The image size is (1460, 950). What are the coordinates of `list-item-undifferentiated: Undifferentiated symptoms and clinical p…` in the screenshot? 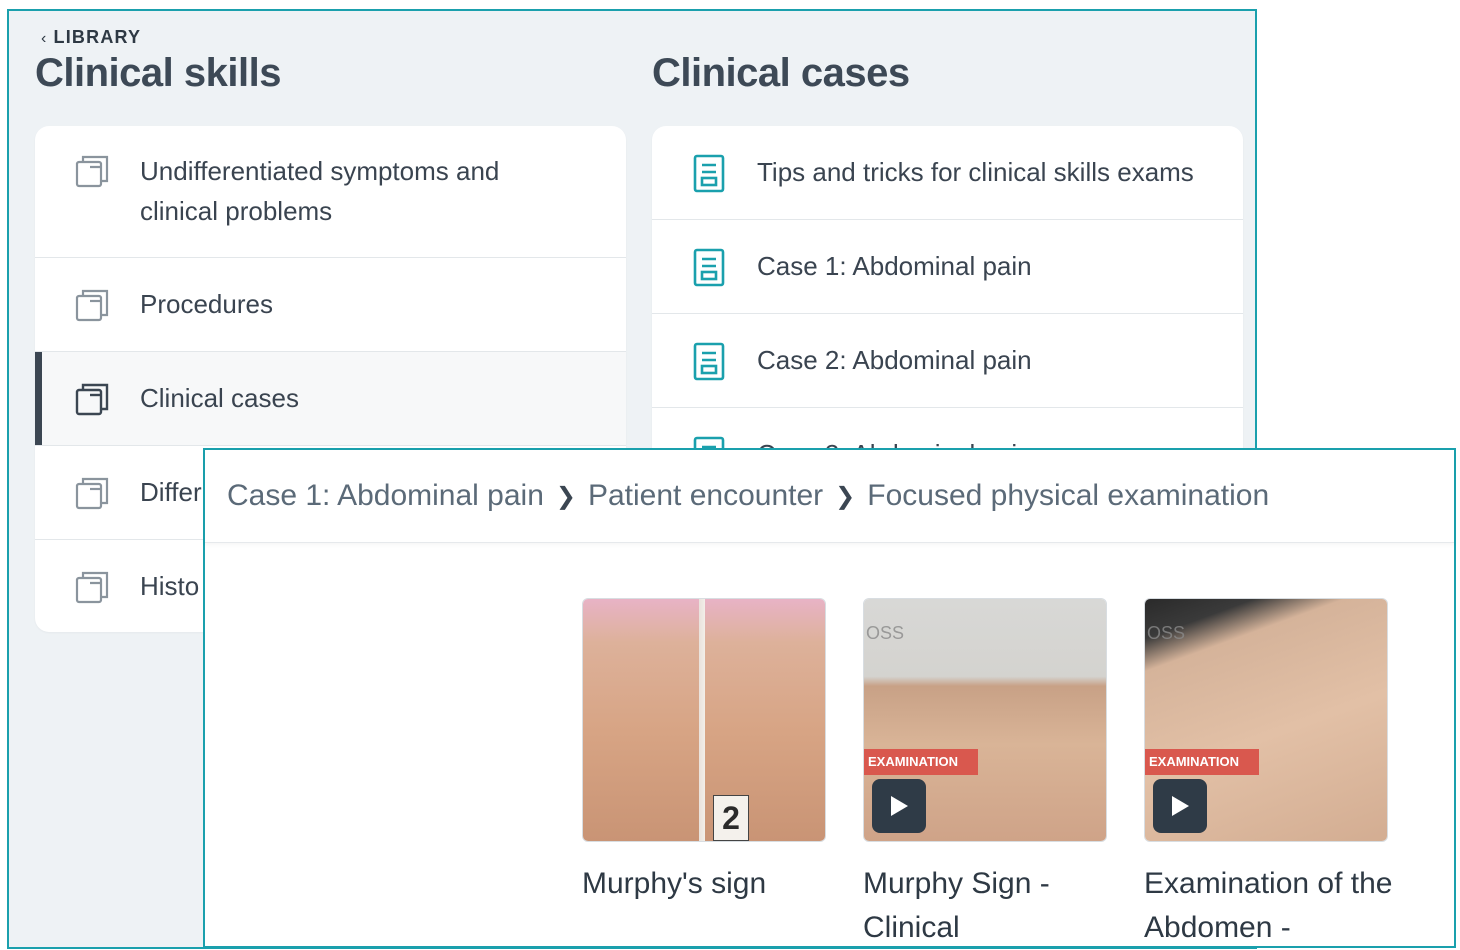 It's located at (330, 192).